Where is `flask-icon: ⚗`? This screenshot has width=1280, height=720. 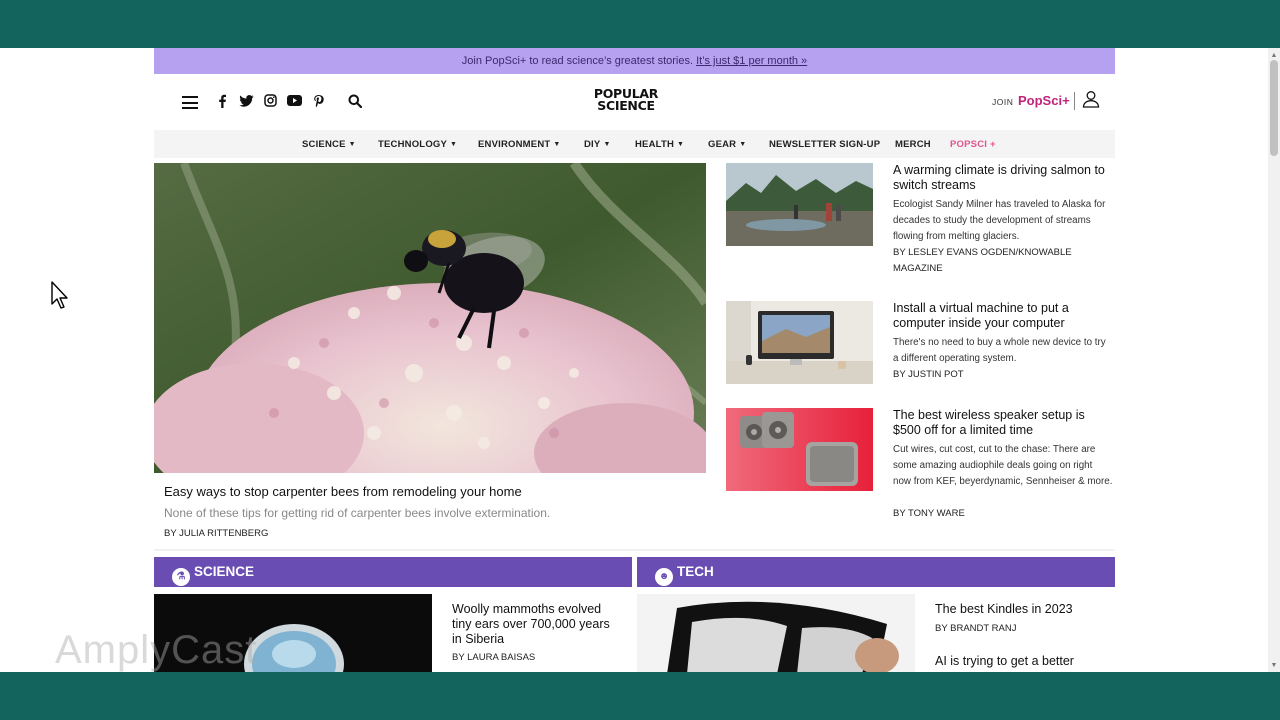
flask-icon: ⚗ is located at coordinates (181, 577).